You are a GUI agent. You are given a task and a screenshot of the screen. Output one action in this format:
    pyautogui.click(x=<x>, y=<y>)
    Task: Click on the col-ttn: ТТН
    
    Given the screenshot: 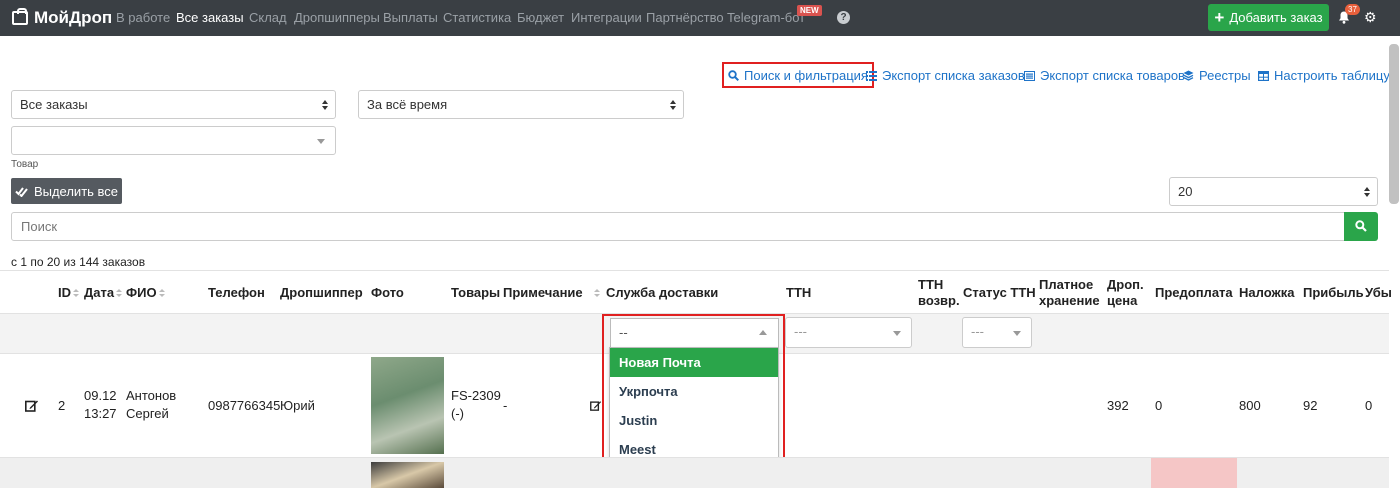 What is the action you would take?
    pyautogui.click(x=799, y=292)
    